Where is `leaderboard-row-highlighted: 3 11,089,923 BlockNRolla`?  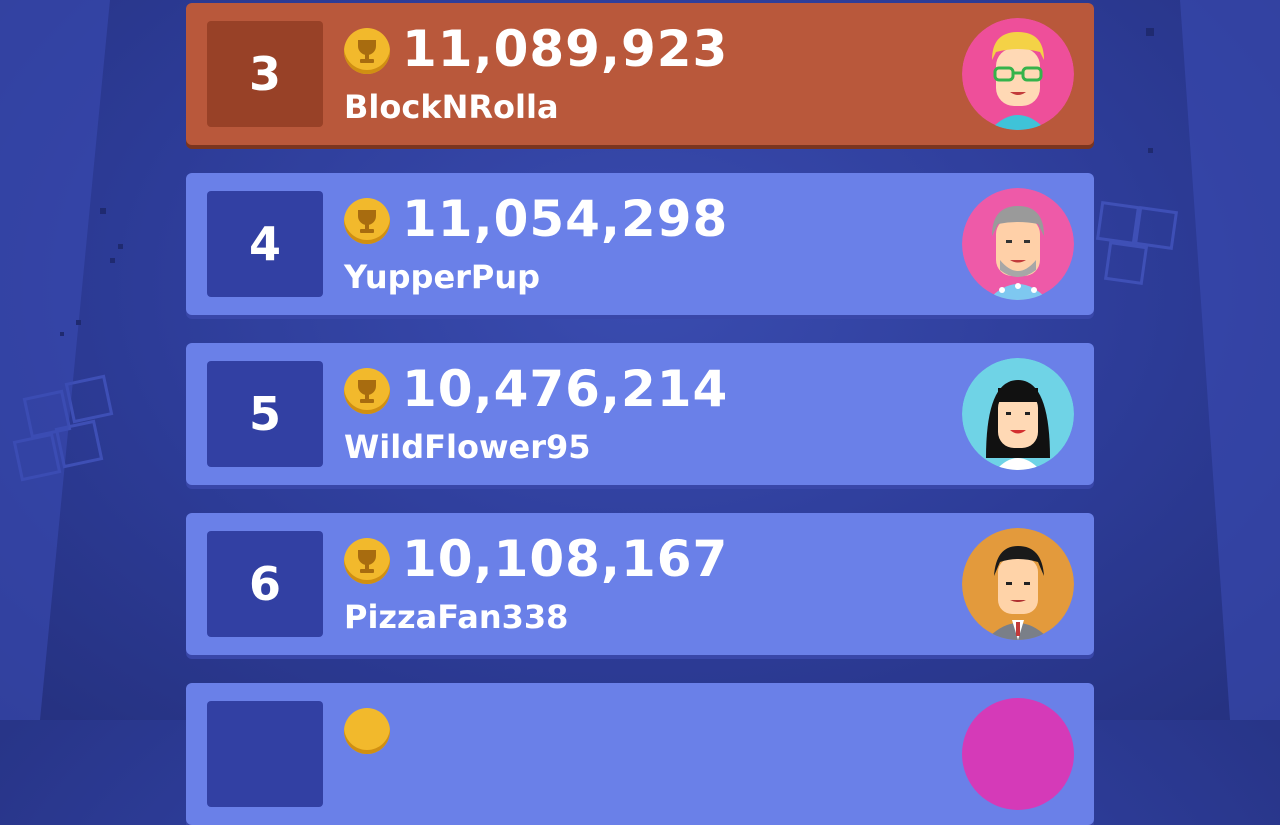 leaderboard-row-highlighted: 3 11,089,923 BlockNRolla is located at coordinates (640, 74).